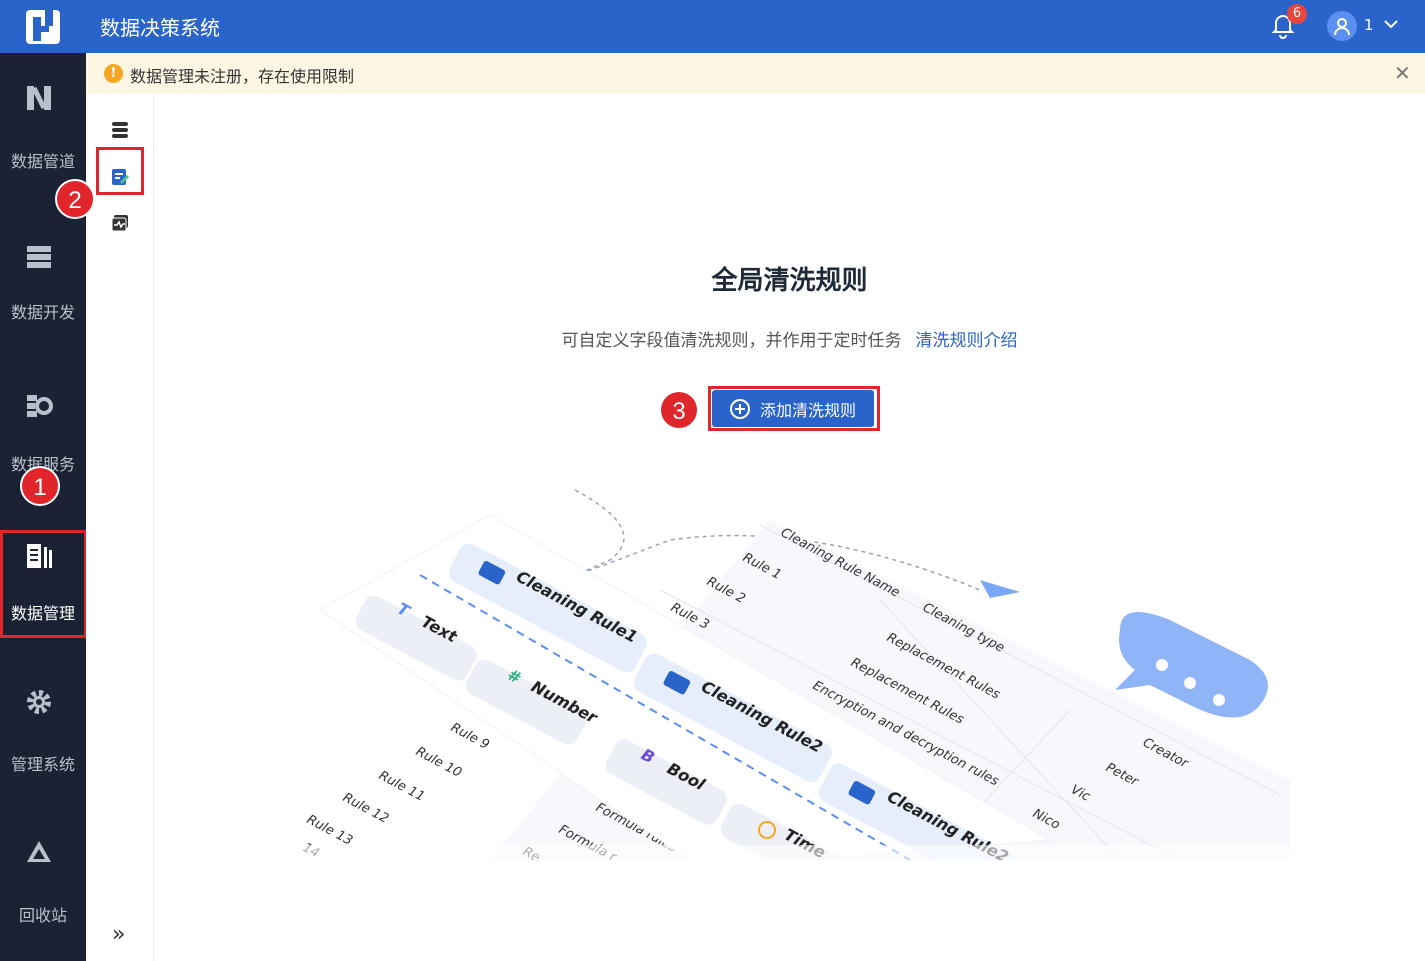  Describe the element at coordinates (113, 73) in the screenshot. I see `warning-icon: !` at that location.